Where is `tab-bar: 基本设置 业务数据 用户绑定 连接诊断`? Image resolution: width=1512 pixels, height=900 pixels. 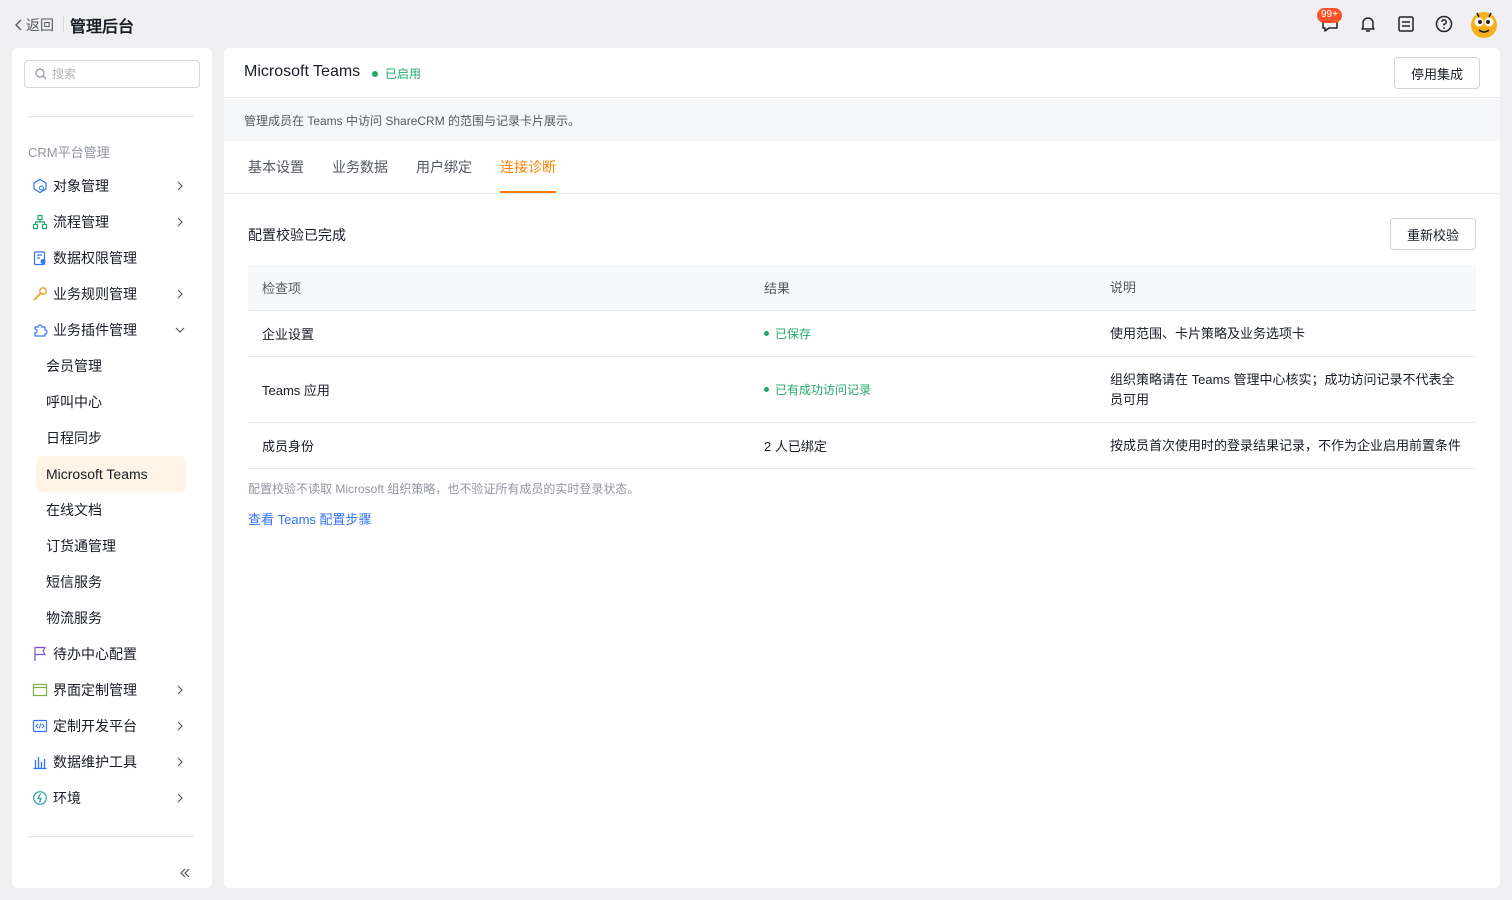
tab-bar: 基本设置 业务数据 用户绑定 连接诊断 is located at coordinates (862, 167).